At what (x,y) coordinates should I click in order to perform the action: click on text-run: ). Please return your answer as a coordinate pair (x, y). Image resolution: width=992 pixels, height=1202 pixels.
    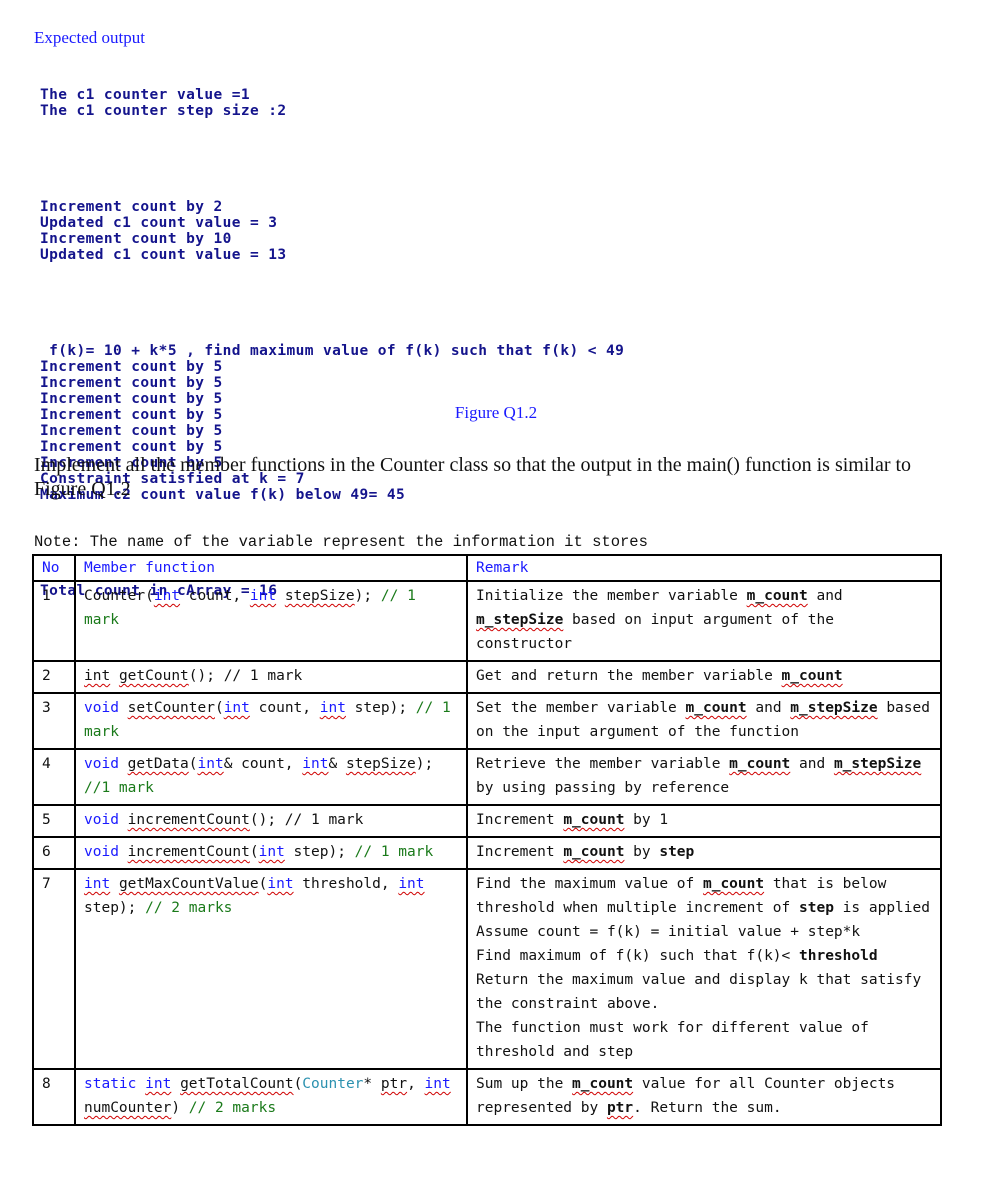
    Looking at the image, I should click on (180, 1108).